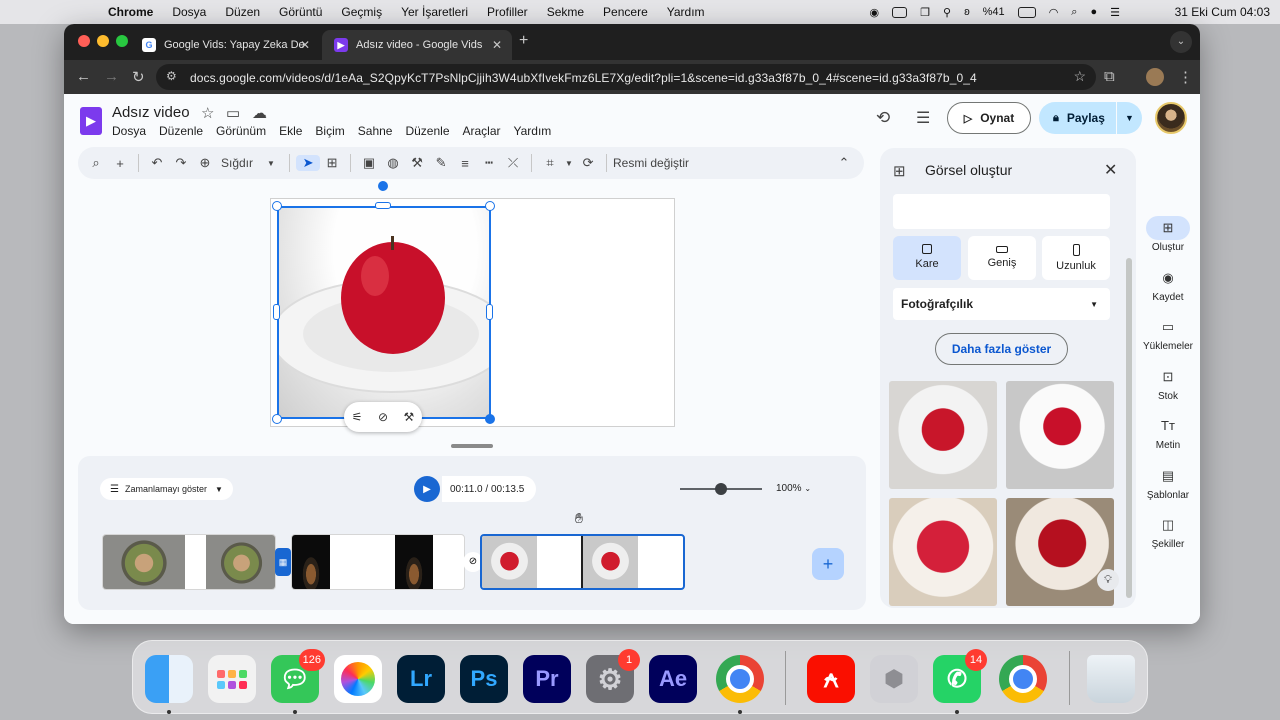 The width and height of the screenshot is (1280, 720). Describe the element at coordinates (1167, 234) in the screenshot. I see `rail-item-create: ⊞ Oluştur` at that location.